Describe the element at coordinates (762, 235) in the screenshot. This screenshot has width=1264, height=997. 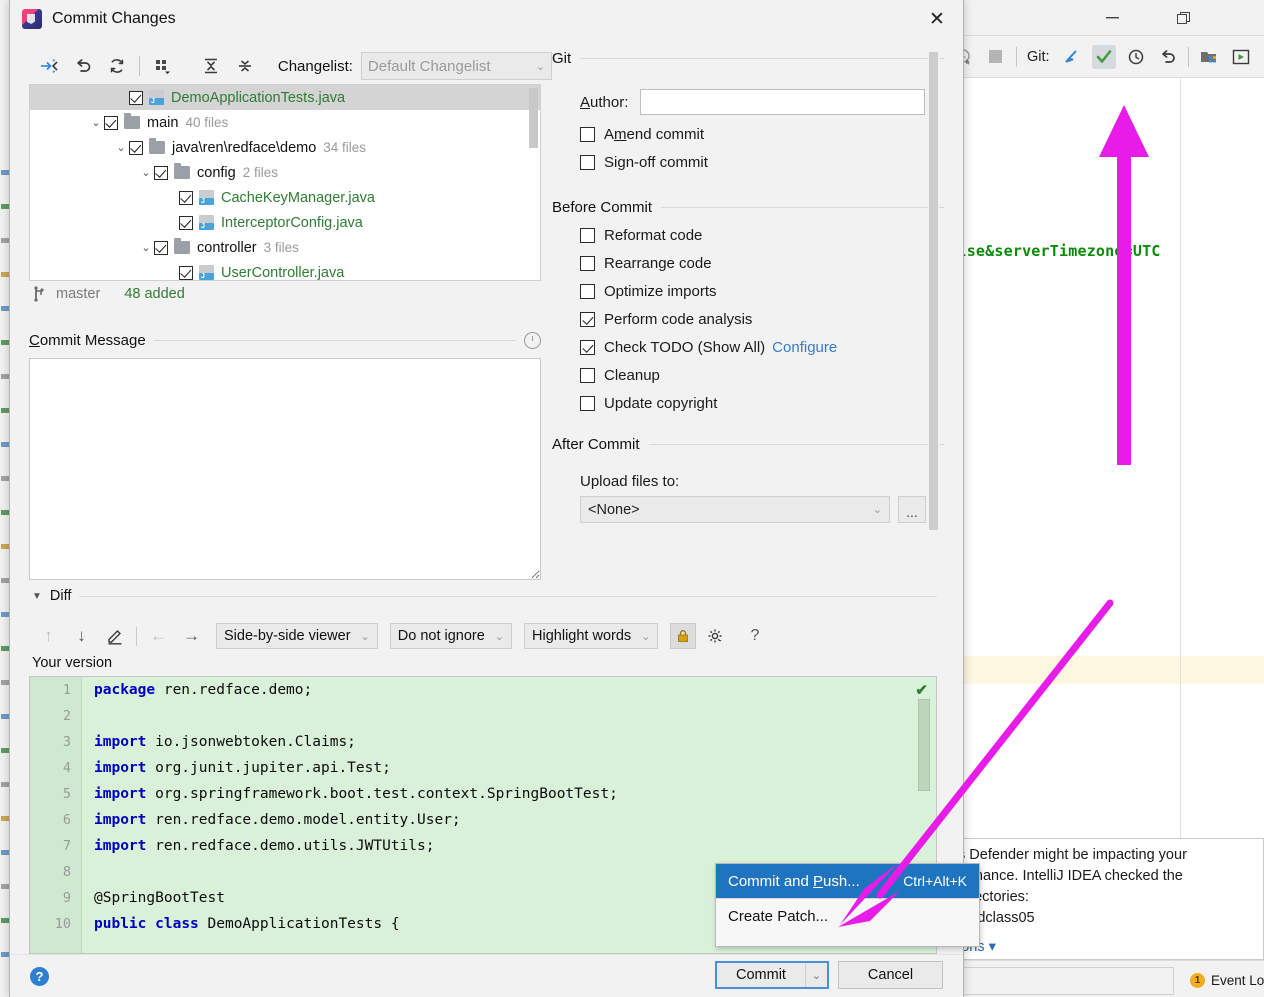
I see `before-commit-option-row: Reformat code` at that location.